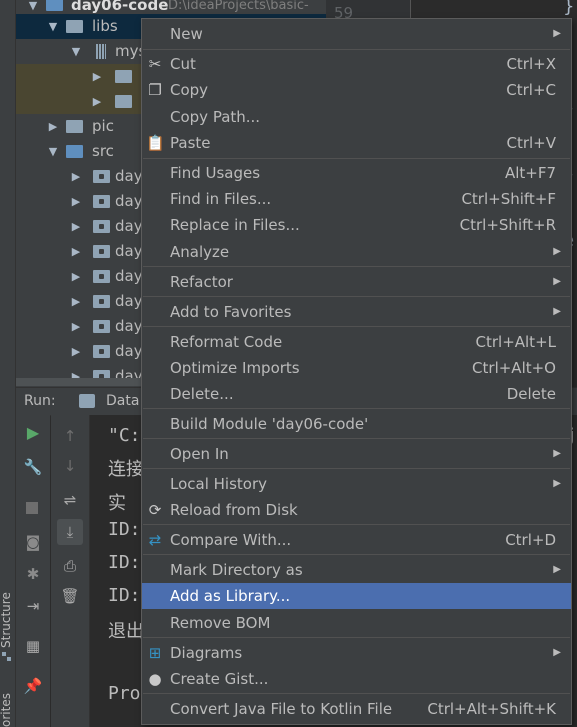 This screenshot has width=577, height=727. I want to click on menu-item-shortcut: Ctrl+V, so click(531, 143).